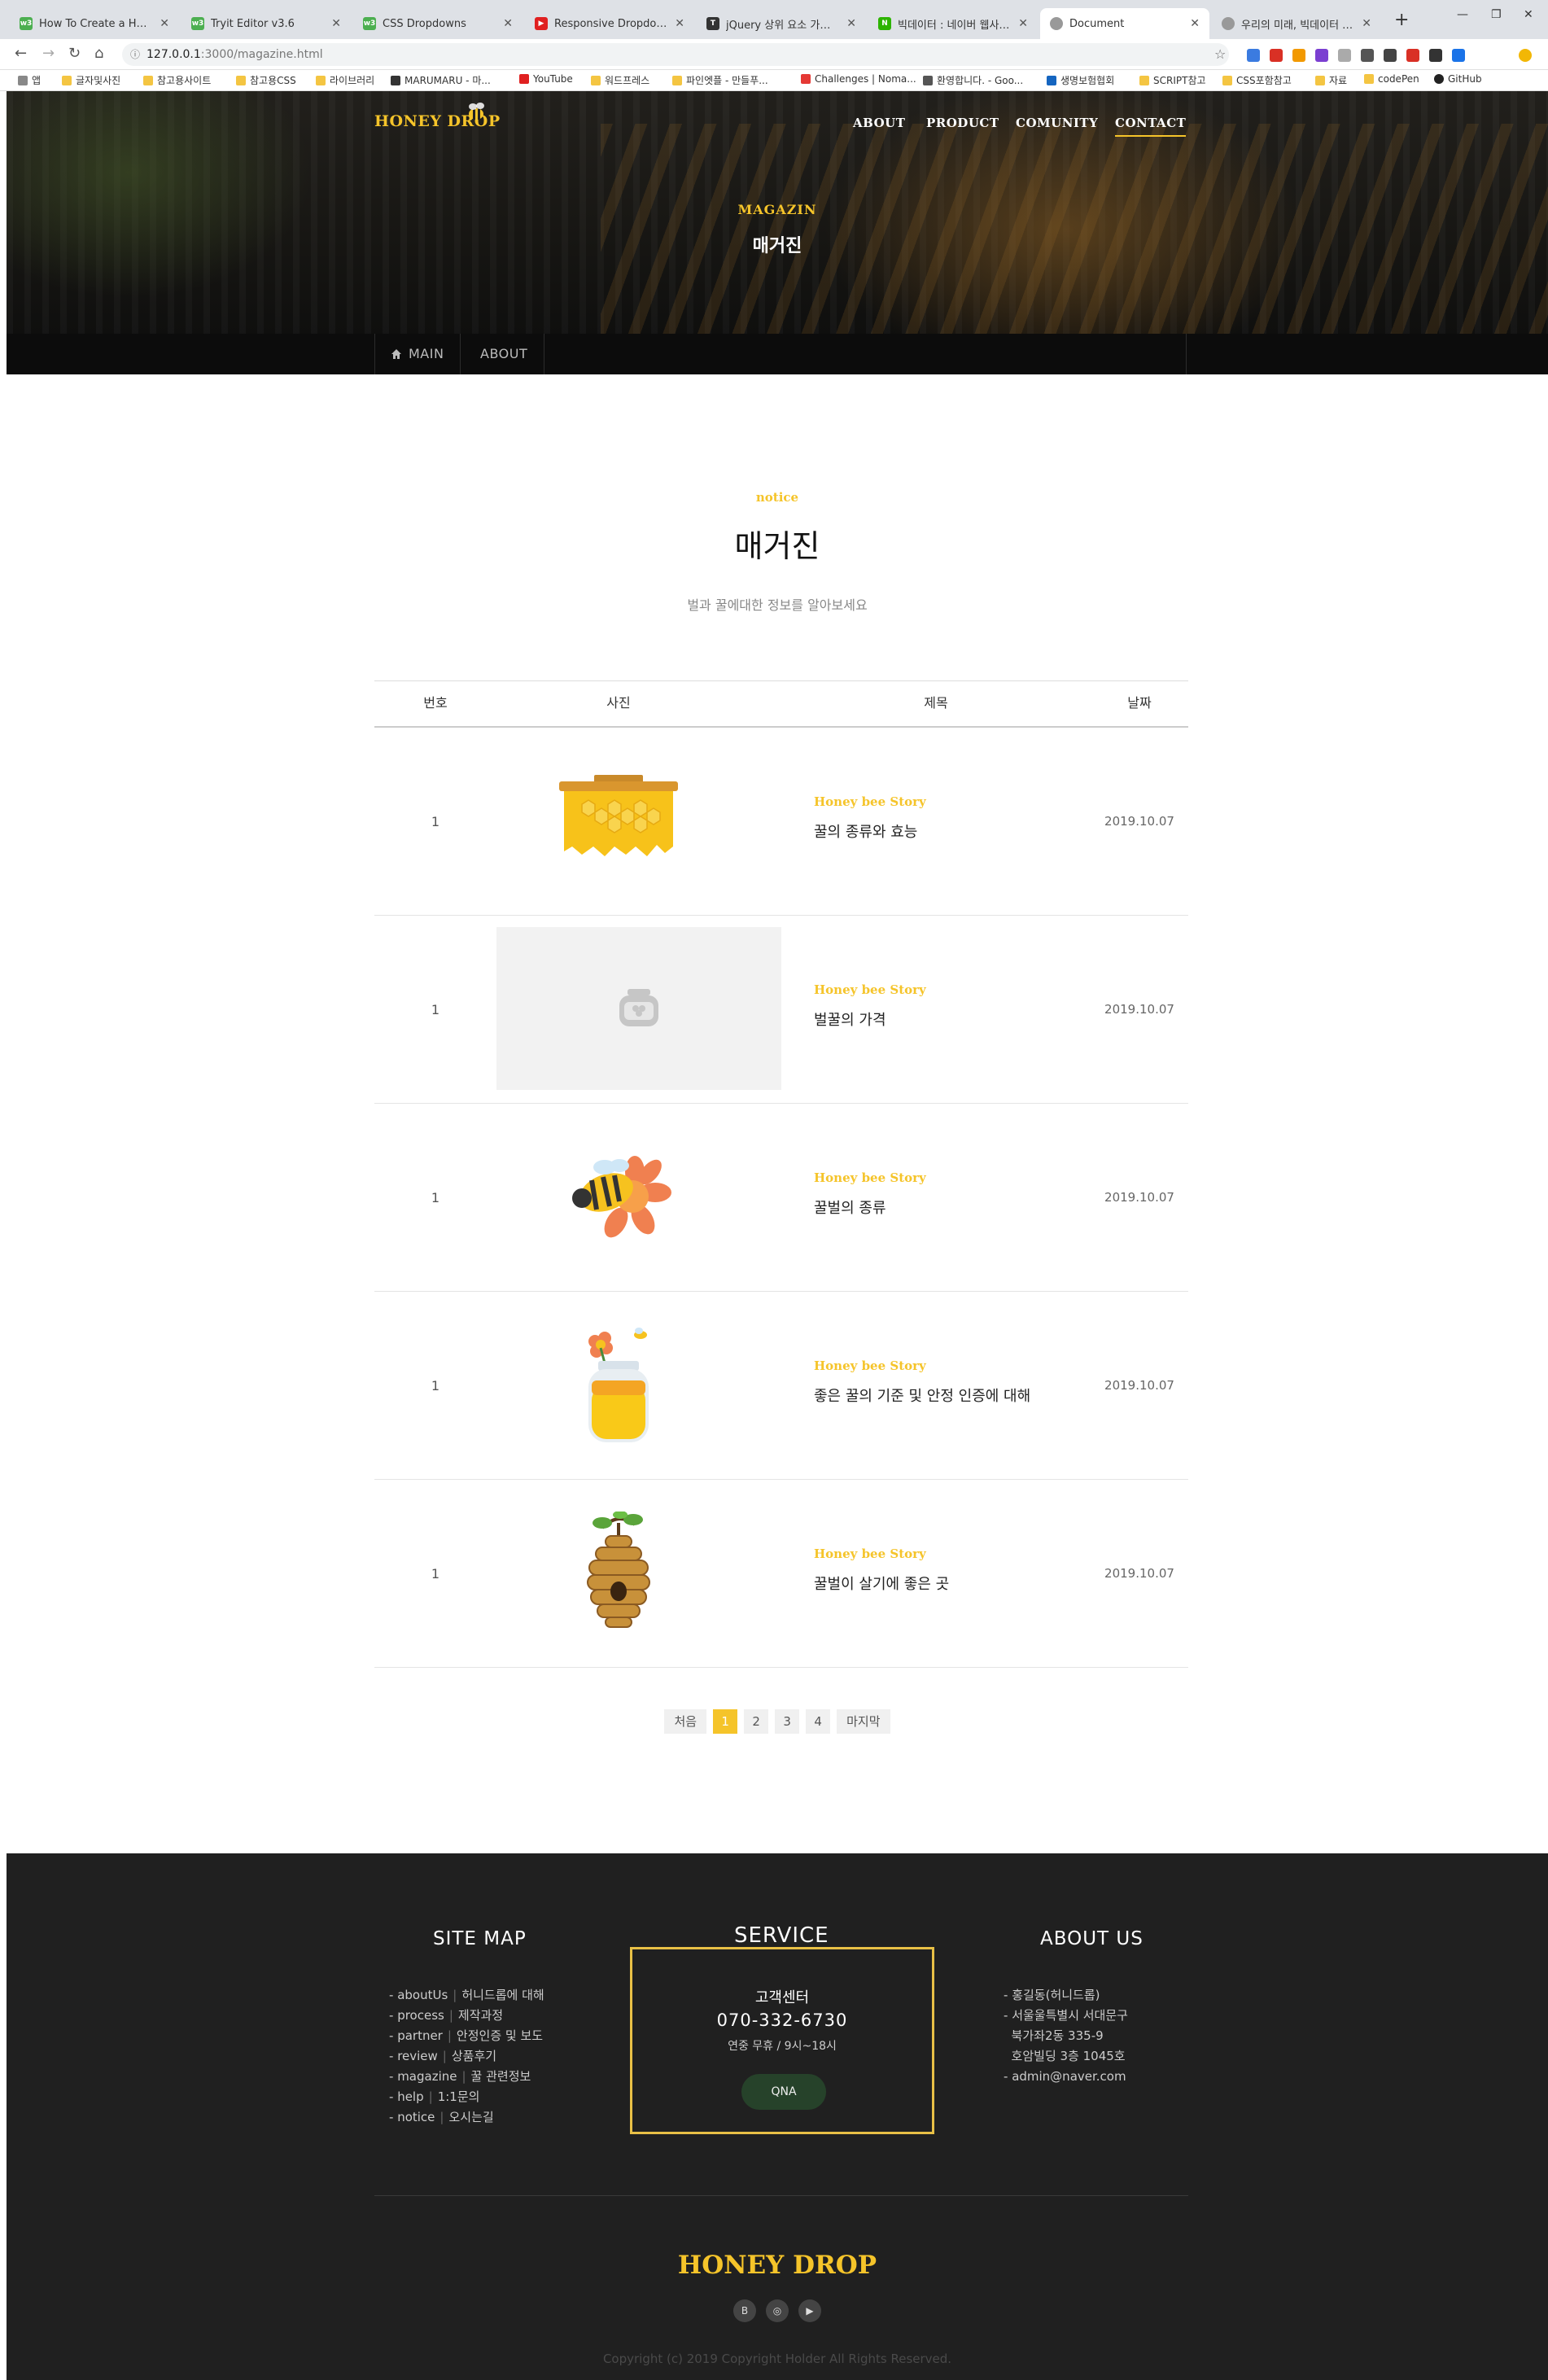  What do you see at coordinates (756, 1722) in the screenshot?
I see `page-2-button: 2` at bounding box center [756, 1722].